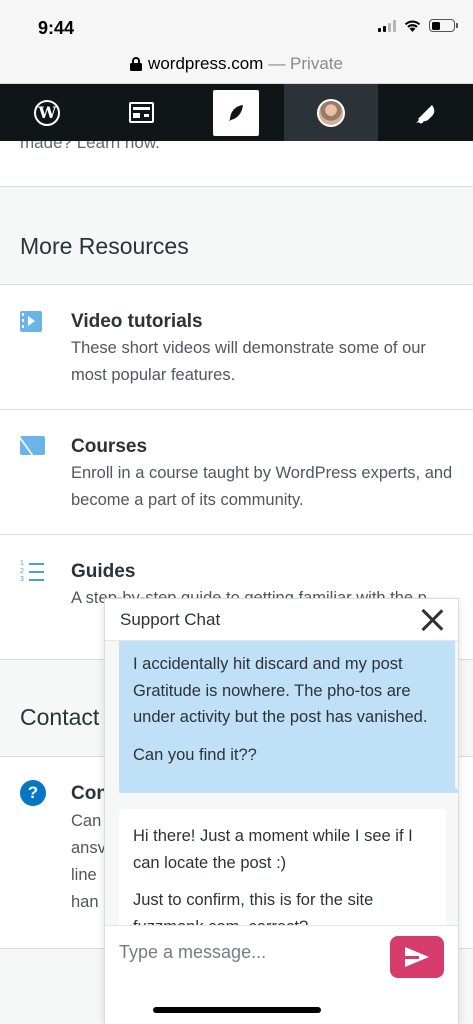 This screenshot has height=1024, width=473. I want to click on message-text: Can you find it??, so click(195, 754).